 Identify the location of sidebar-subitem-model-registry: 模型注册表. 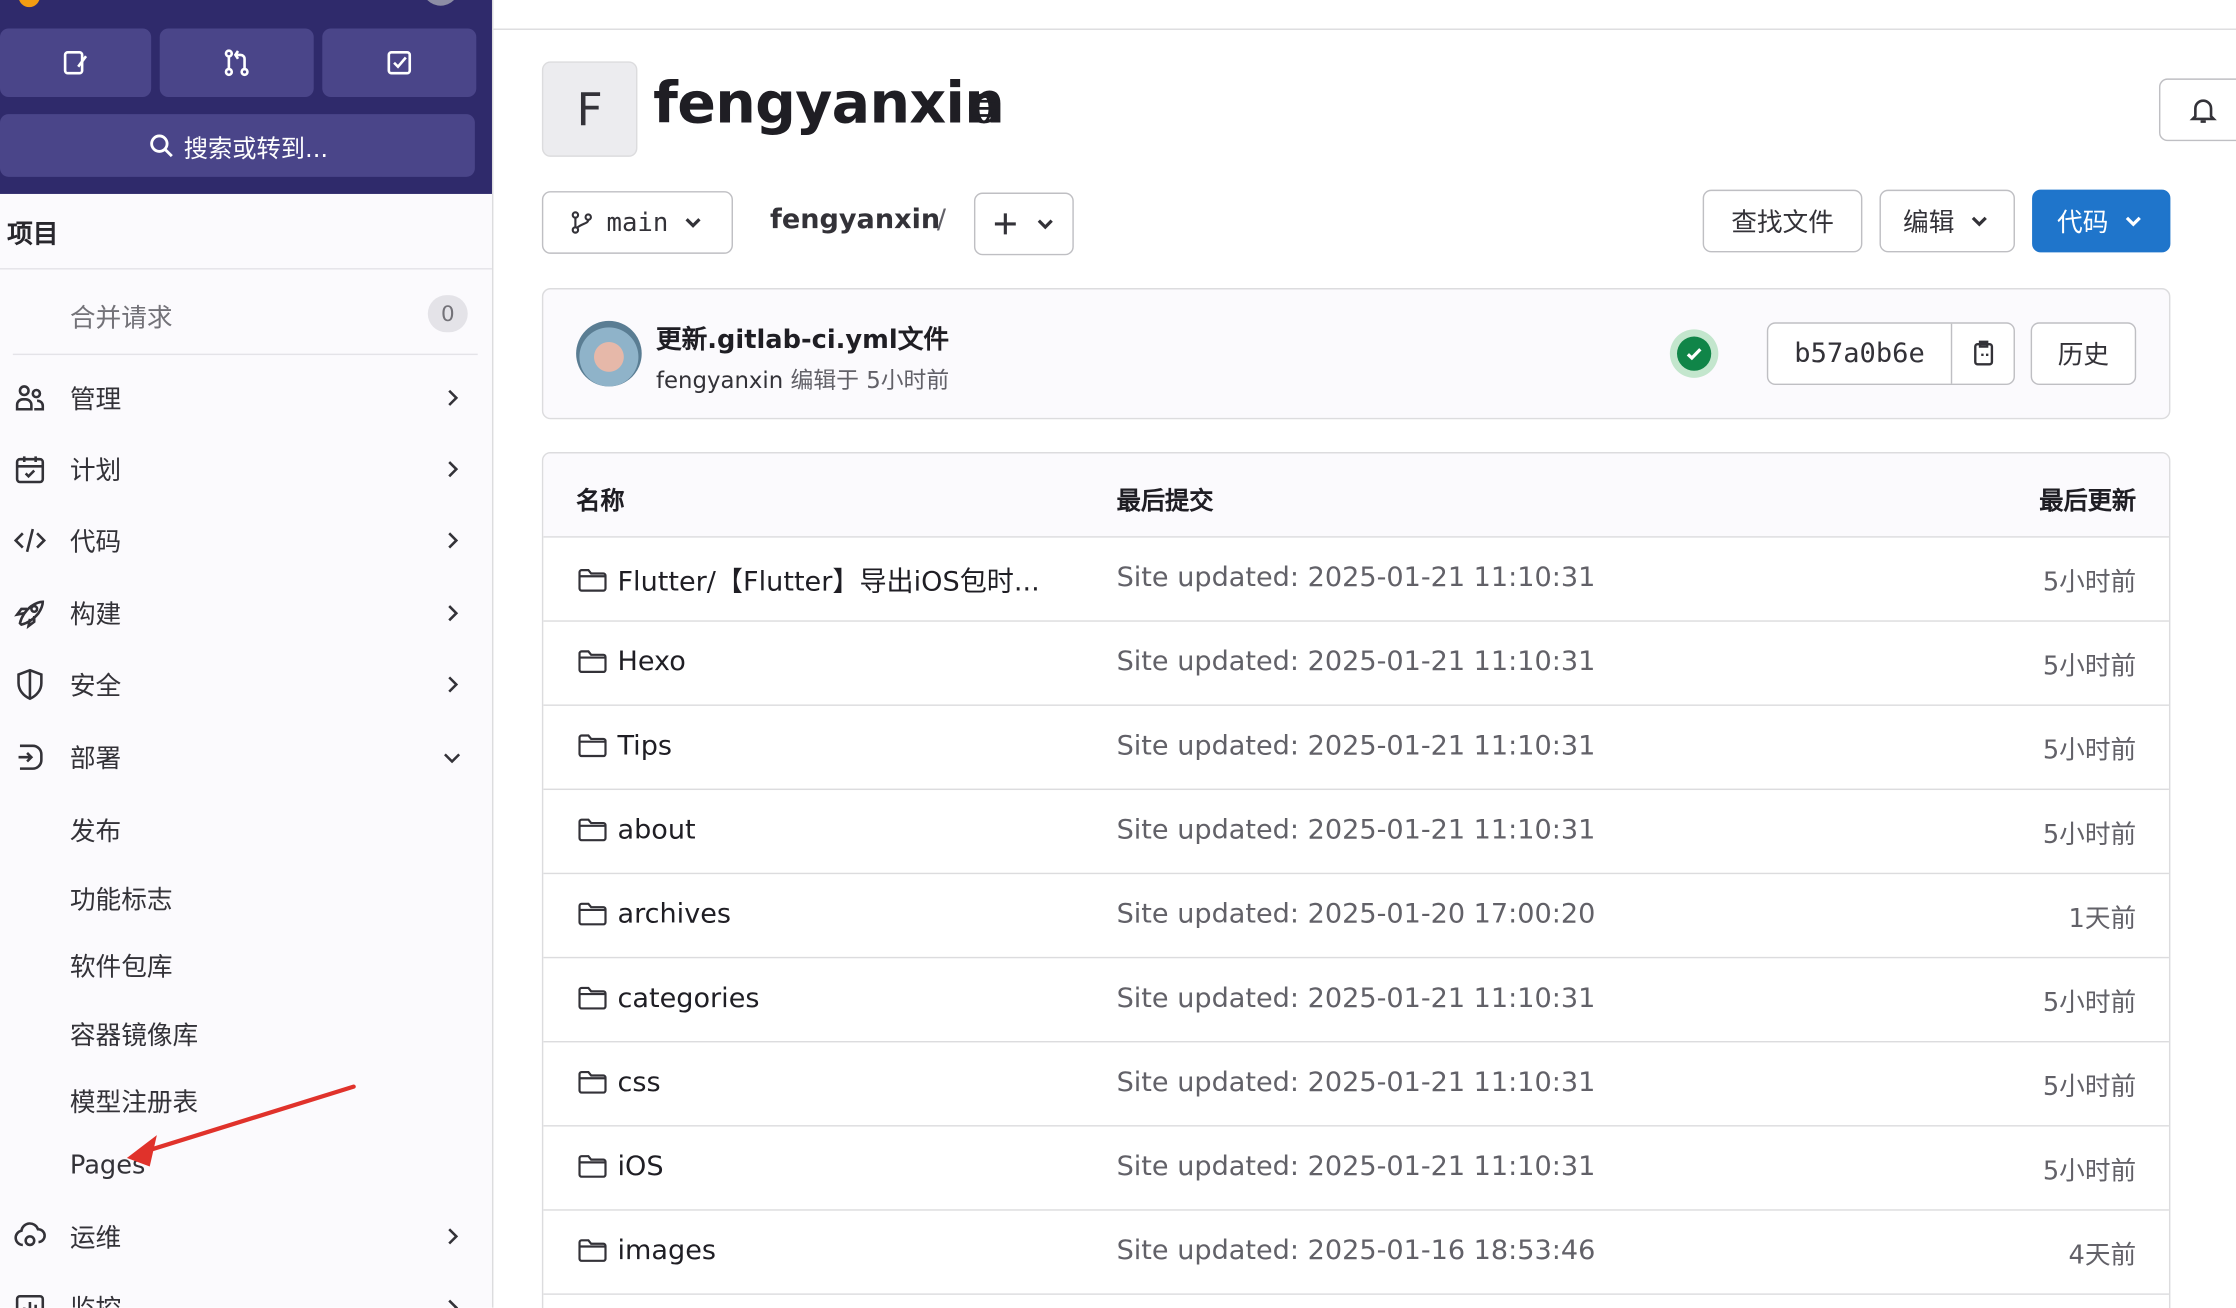
(134, 1100).